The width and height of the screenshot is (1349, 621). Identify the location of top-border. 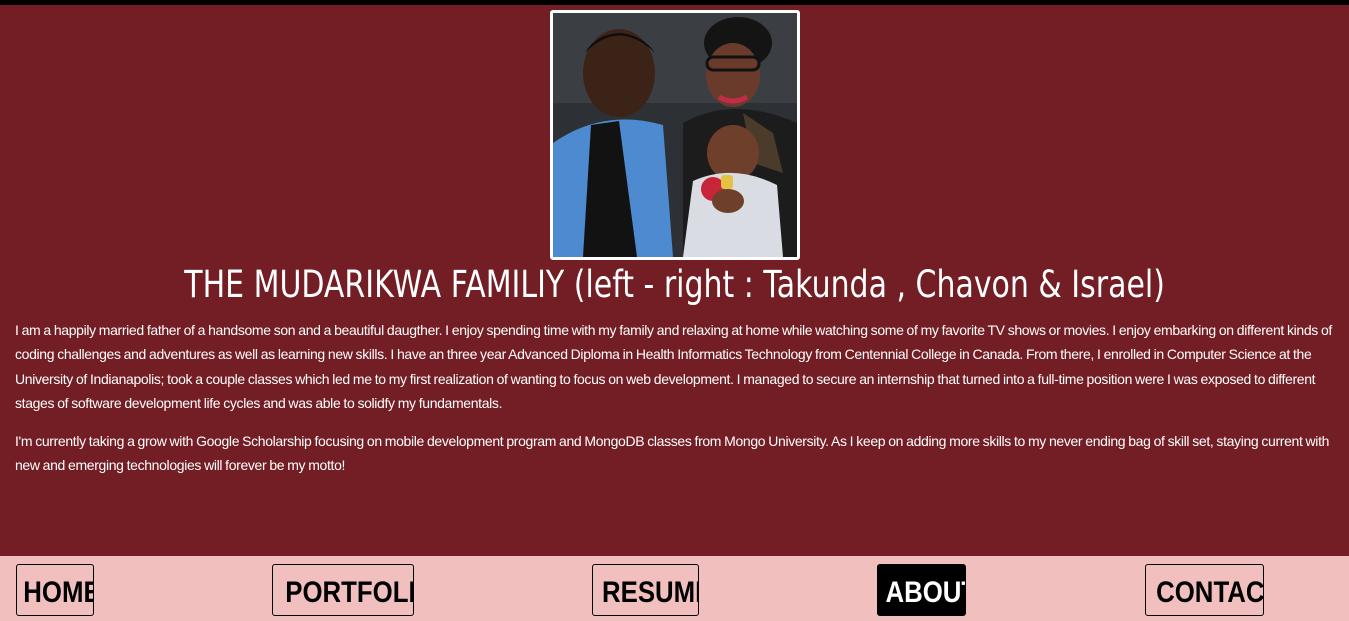
(674, 2).